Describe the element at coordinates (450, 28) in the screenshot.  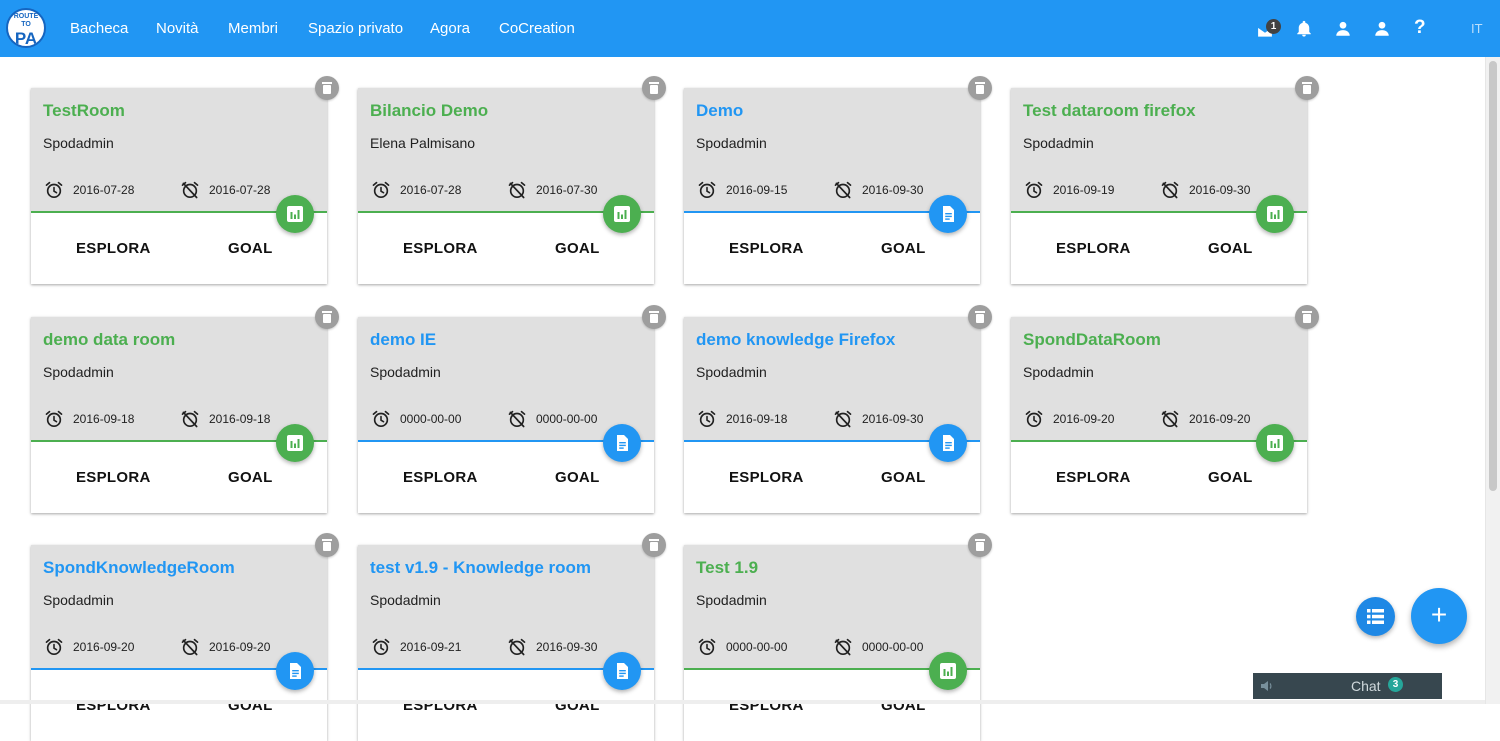
I see `nav-agora: Agora` at that location.